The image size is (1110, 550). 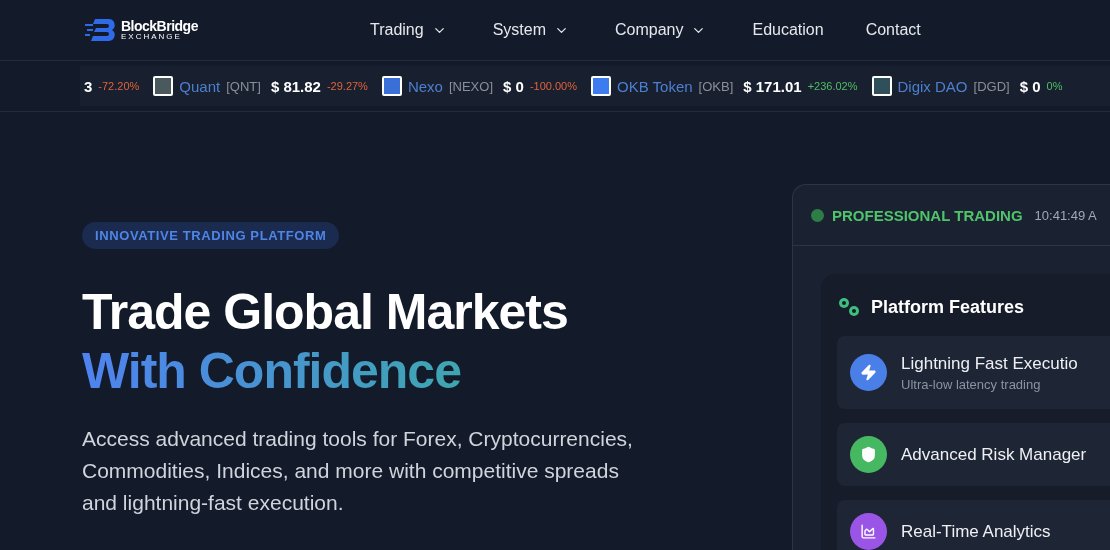 What do you see at coordinates (654, 86) in the screenshot?
I see `coin-name: OKB Token` at bounding box center [654, 86].